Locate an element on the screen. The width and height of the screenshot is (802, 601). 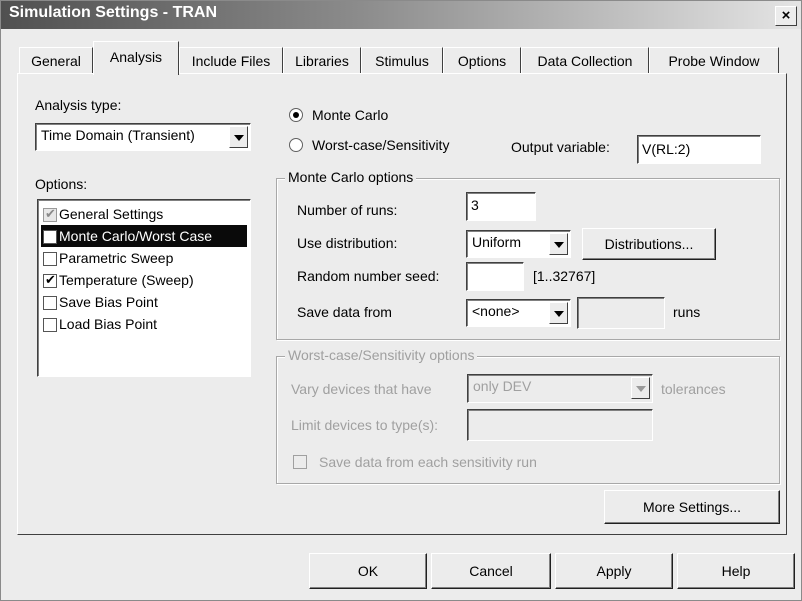
tab-stimulus: Stimulus is located at coordinates (402, 60).